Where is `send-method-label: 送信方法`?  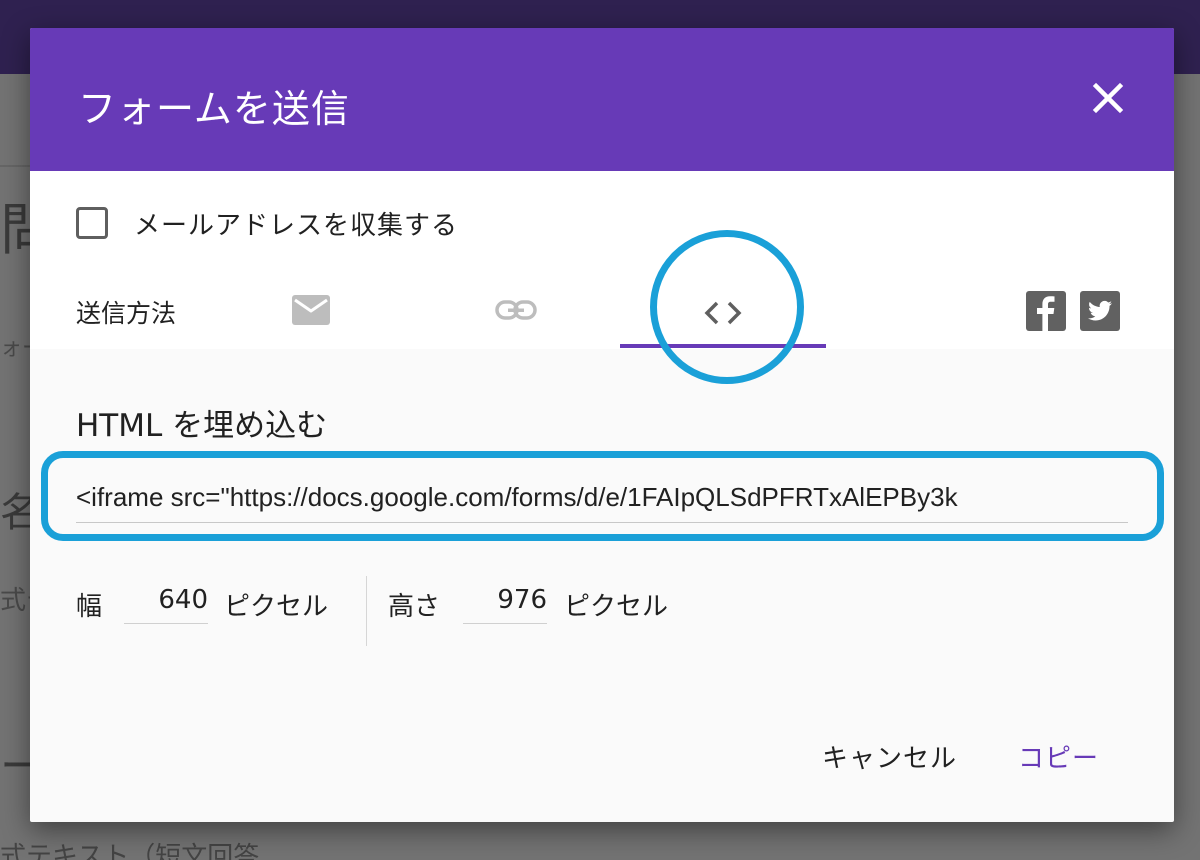 send-method-label: 送信方法 is located at coordinates (126, 313).